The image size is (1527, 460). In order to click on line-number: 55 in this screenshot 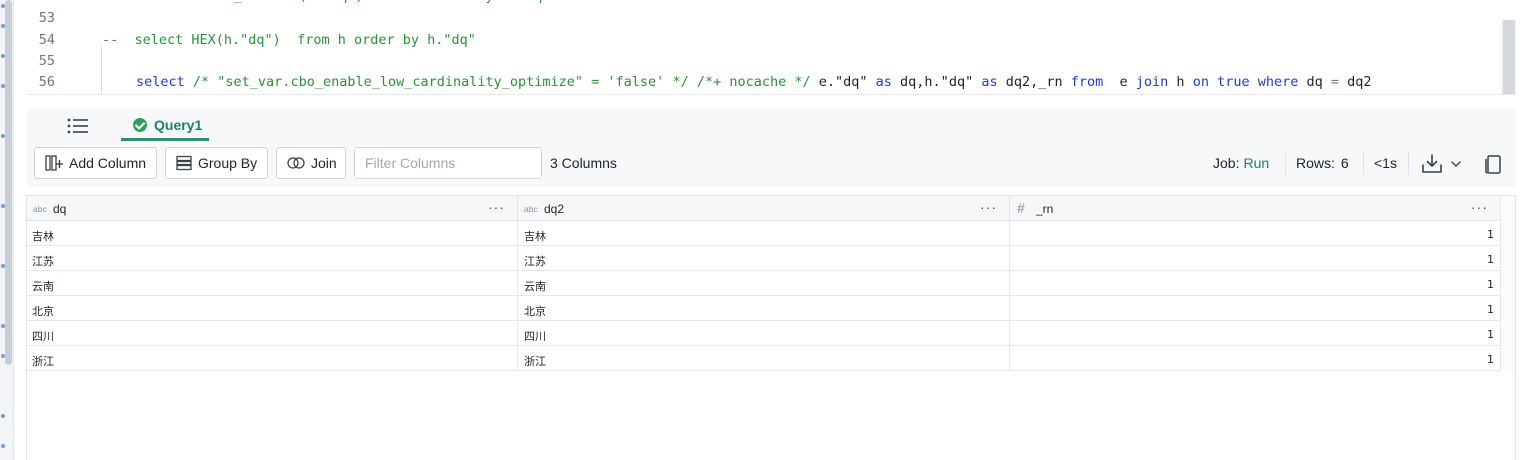, I will do `click(46, 61)`.